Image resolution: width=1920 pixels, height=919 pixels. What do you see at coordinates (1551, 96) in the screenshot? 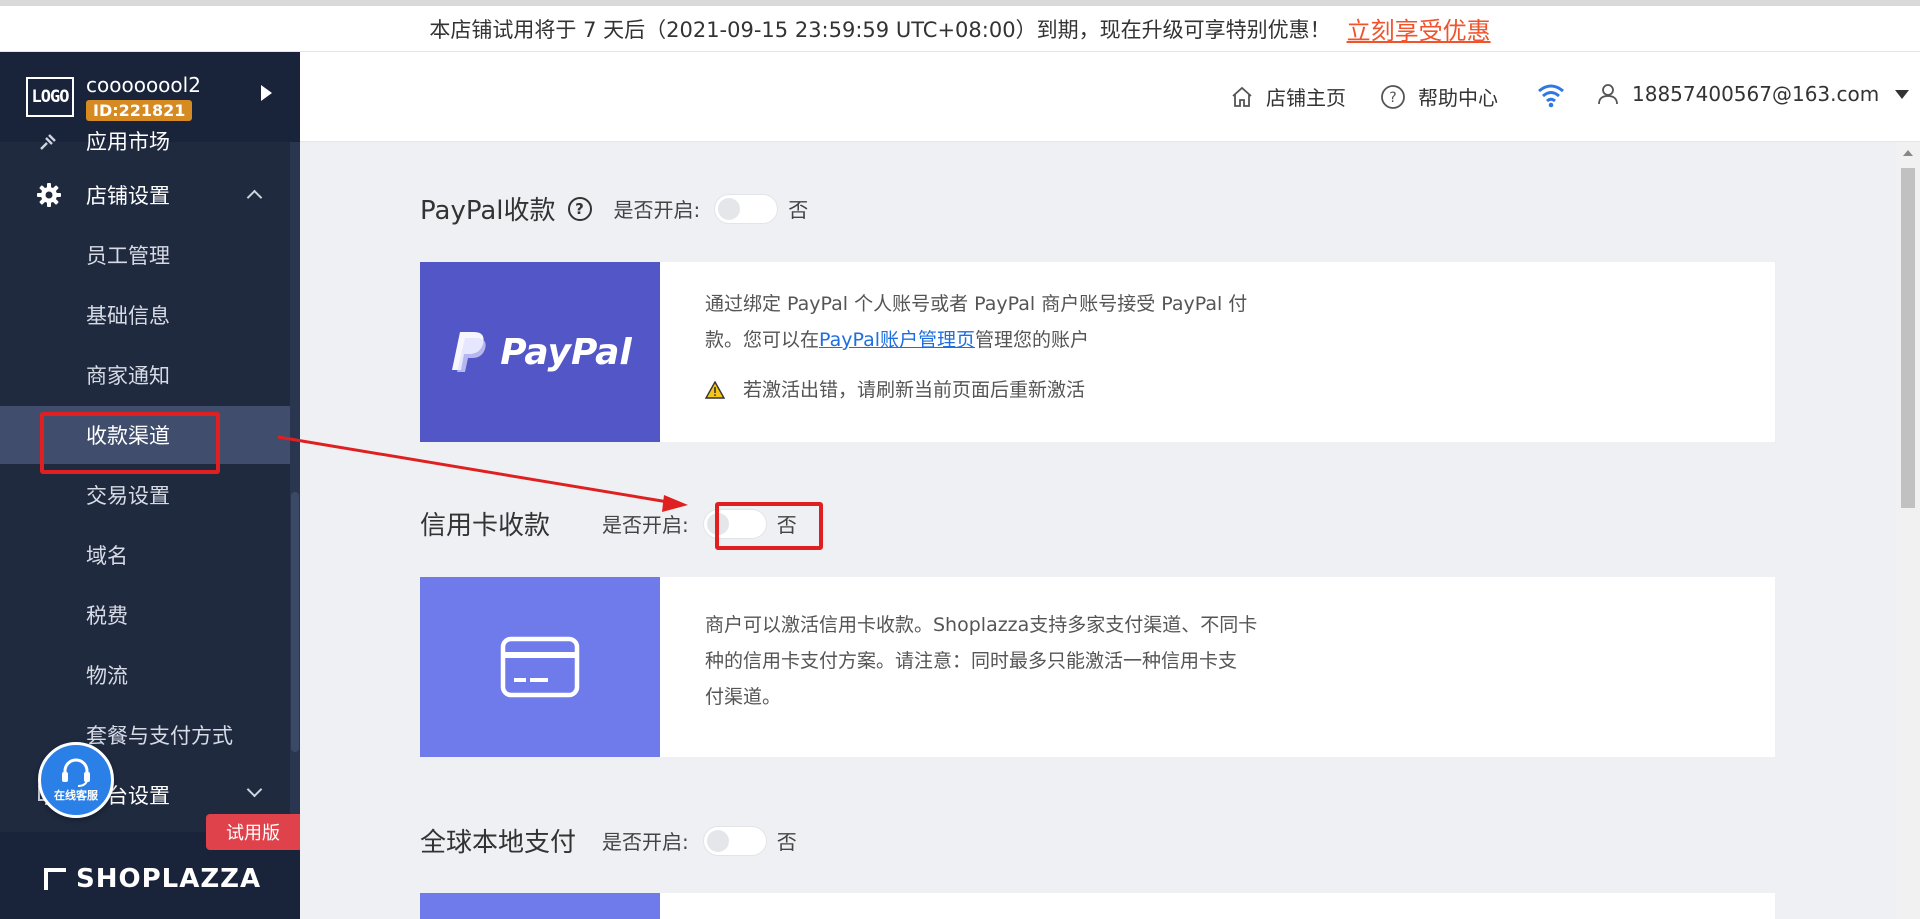
I see `wifi-icon` at bounding box center [1551, 96].